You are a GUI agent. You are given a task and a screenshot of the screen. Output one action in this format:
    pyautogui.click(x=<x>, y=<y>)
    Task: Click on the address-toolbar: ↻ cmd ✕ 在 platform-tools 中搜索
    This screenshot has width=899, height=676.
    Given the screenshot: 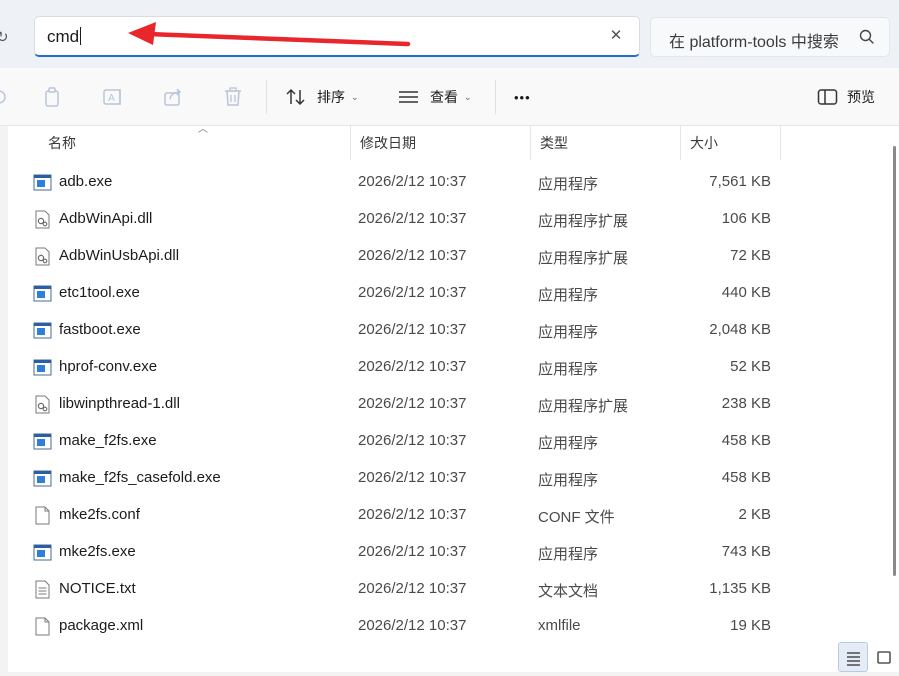 What is the action you would take?
    pyautogui.click(x=449, y=34)
    